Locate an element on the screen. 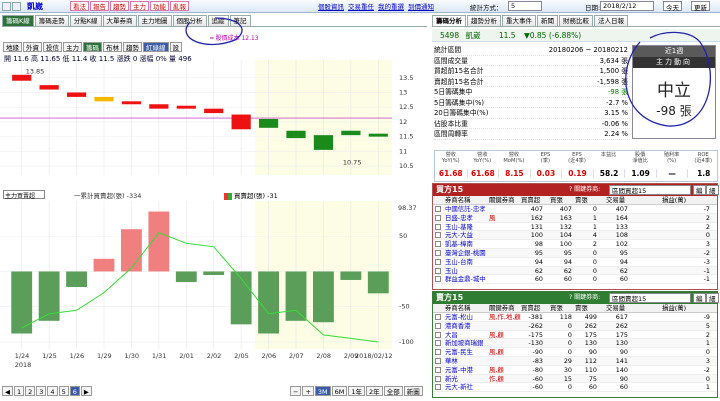 Image resolution: width=720 pixels, height=401 pixels. right-tab-3: 新聞 is located at coordinates (547, 20).